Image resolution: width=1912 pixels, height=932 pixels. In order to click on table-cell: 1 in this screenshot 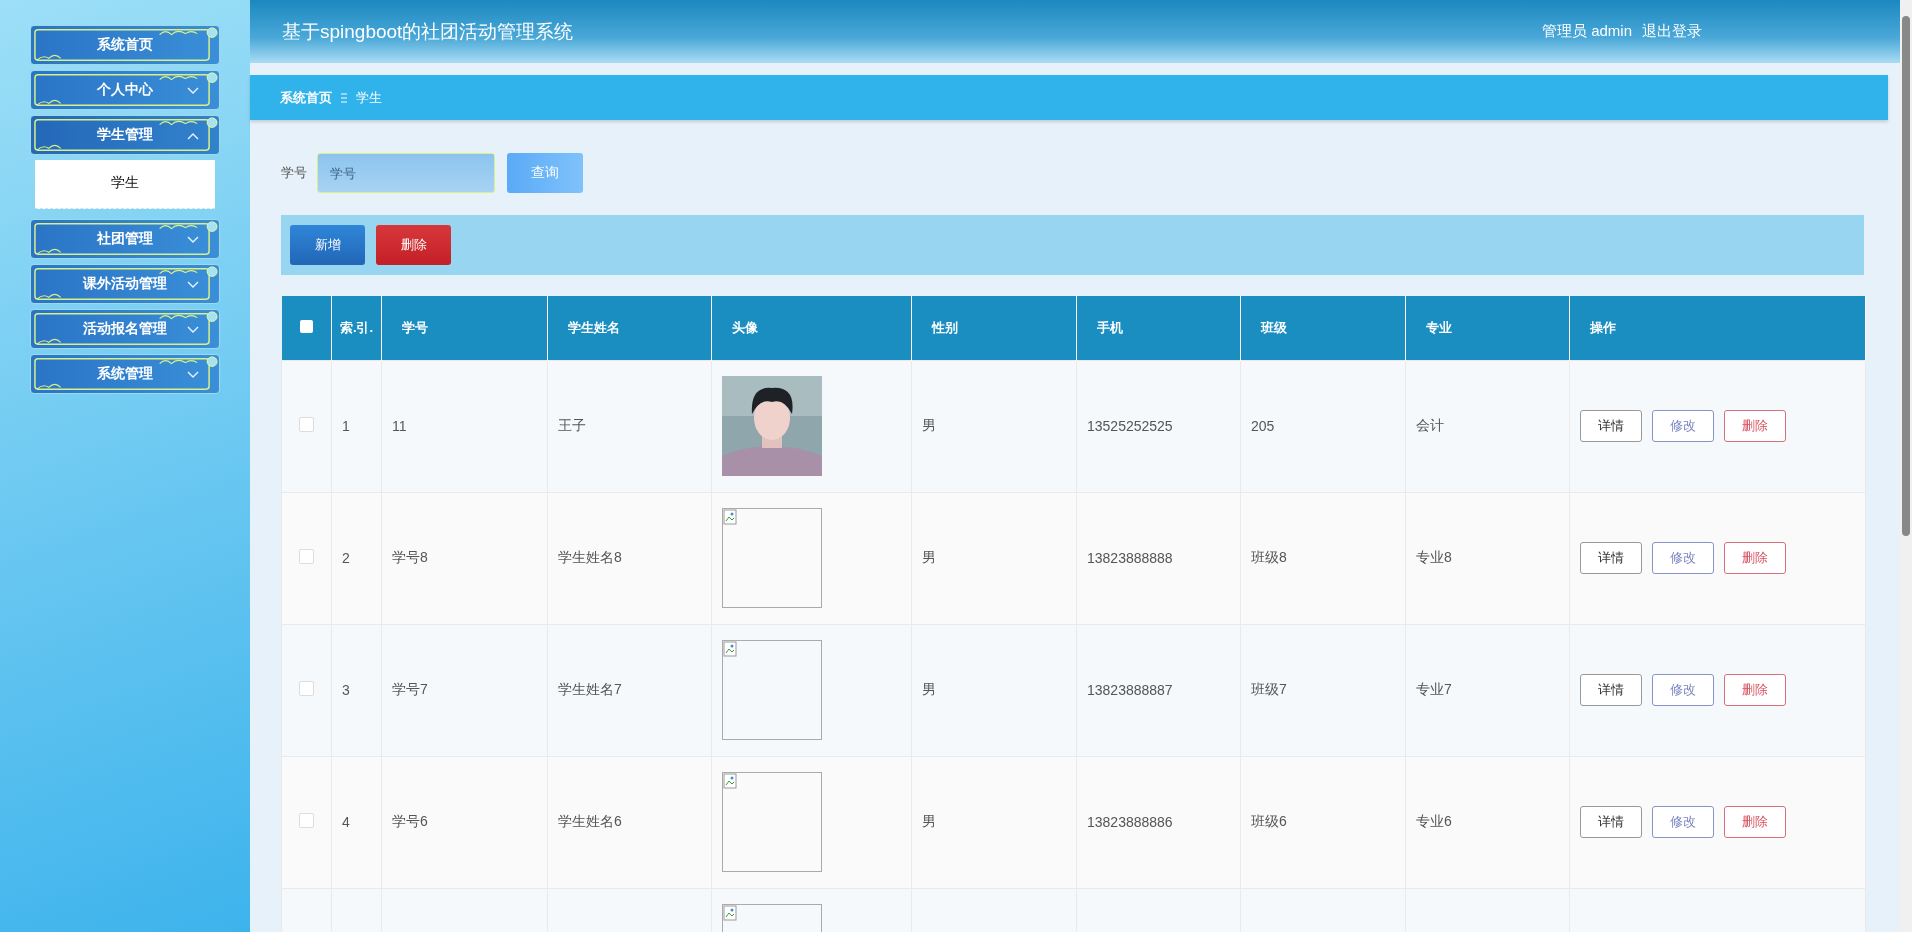, I will do `click(346, 426)`.